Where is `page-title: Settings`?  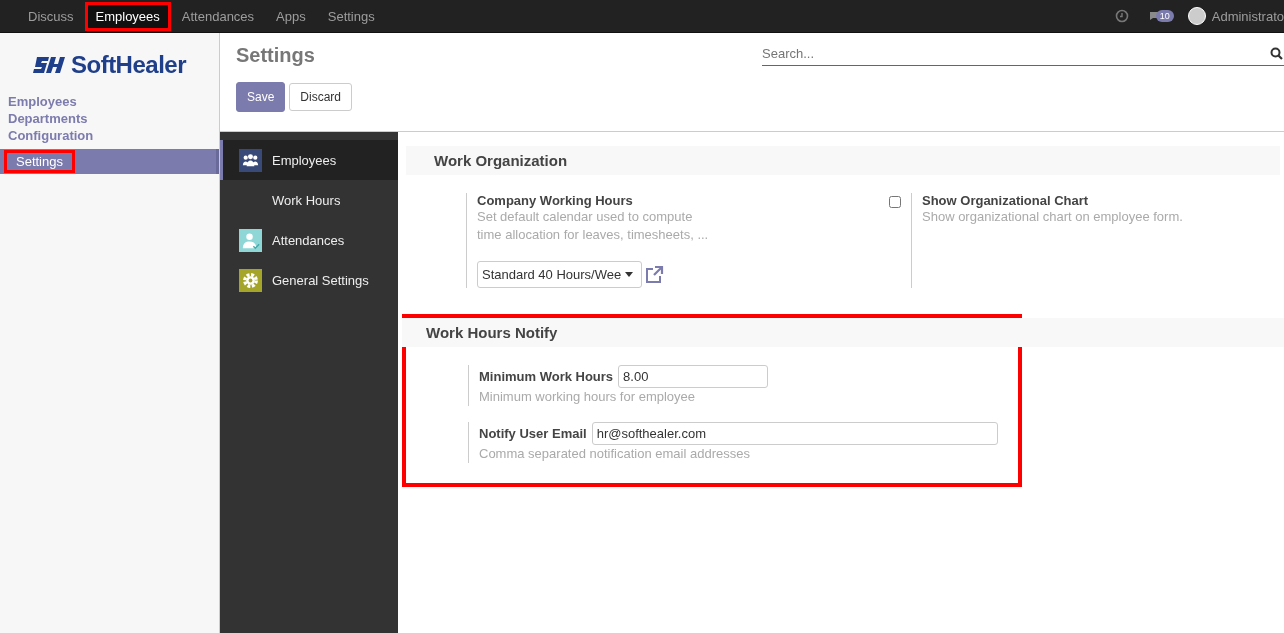 page-title: Settings is located at coordinates (275, 55).